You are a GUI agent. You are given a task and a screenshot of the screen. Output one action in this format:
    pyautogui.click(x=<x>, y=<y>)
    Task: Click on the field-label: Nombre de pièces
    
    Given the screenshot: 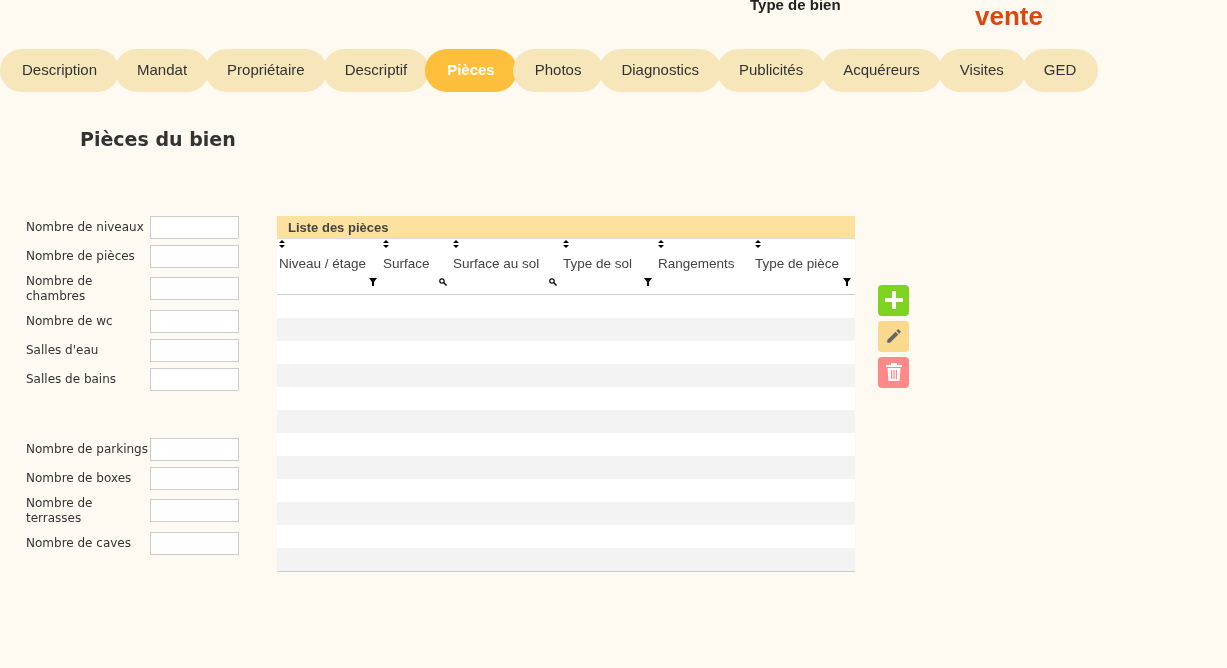 What is the action you would take?
    pyautogui.click(x=81, y=256)
    